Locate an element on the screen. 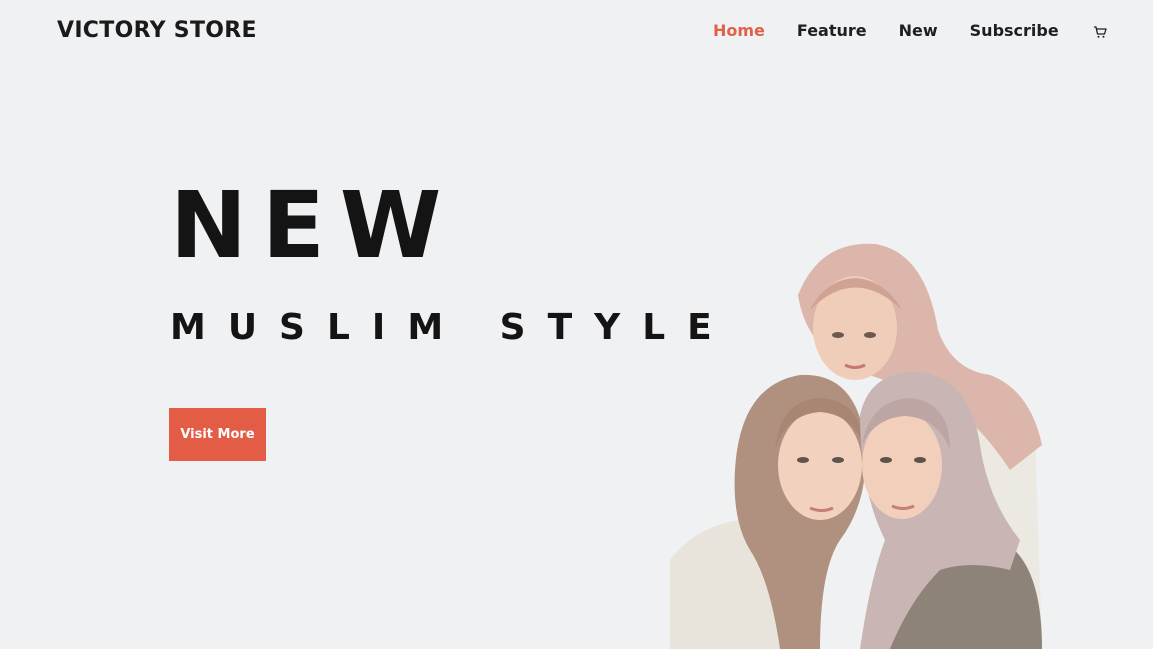  hero-title: NEW is located at coordinates (313, 225).